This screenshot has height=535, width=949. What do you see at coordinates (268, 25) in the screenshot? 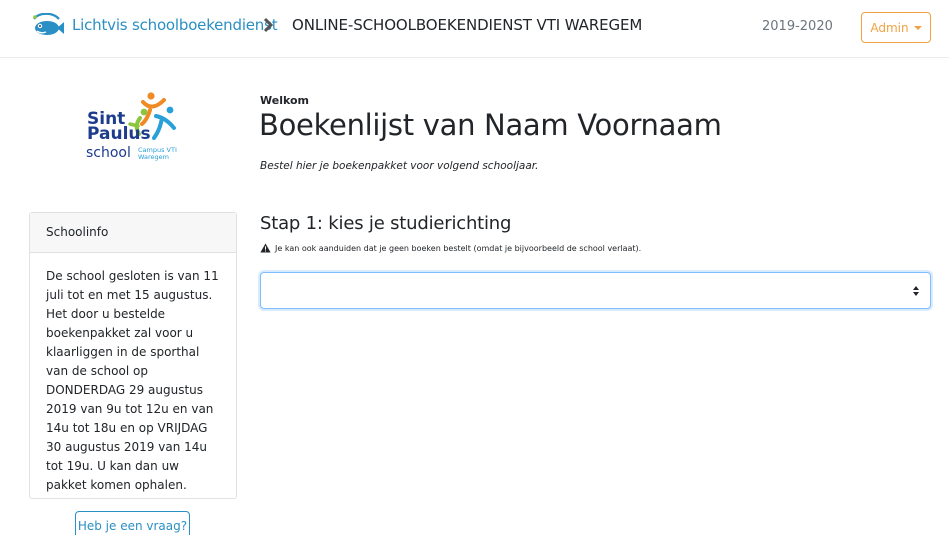
I see `chevron-right-icon` at bounding box center [268, 25].